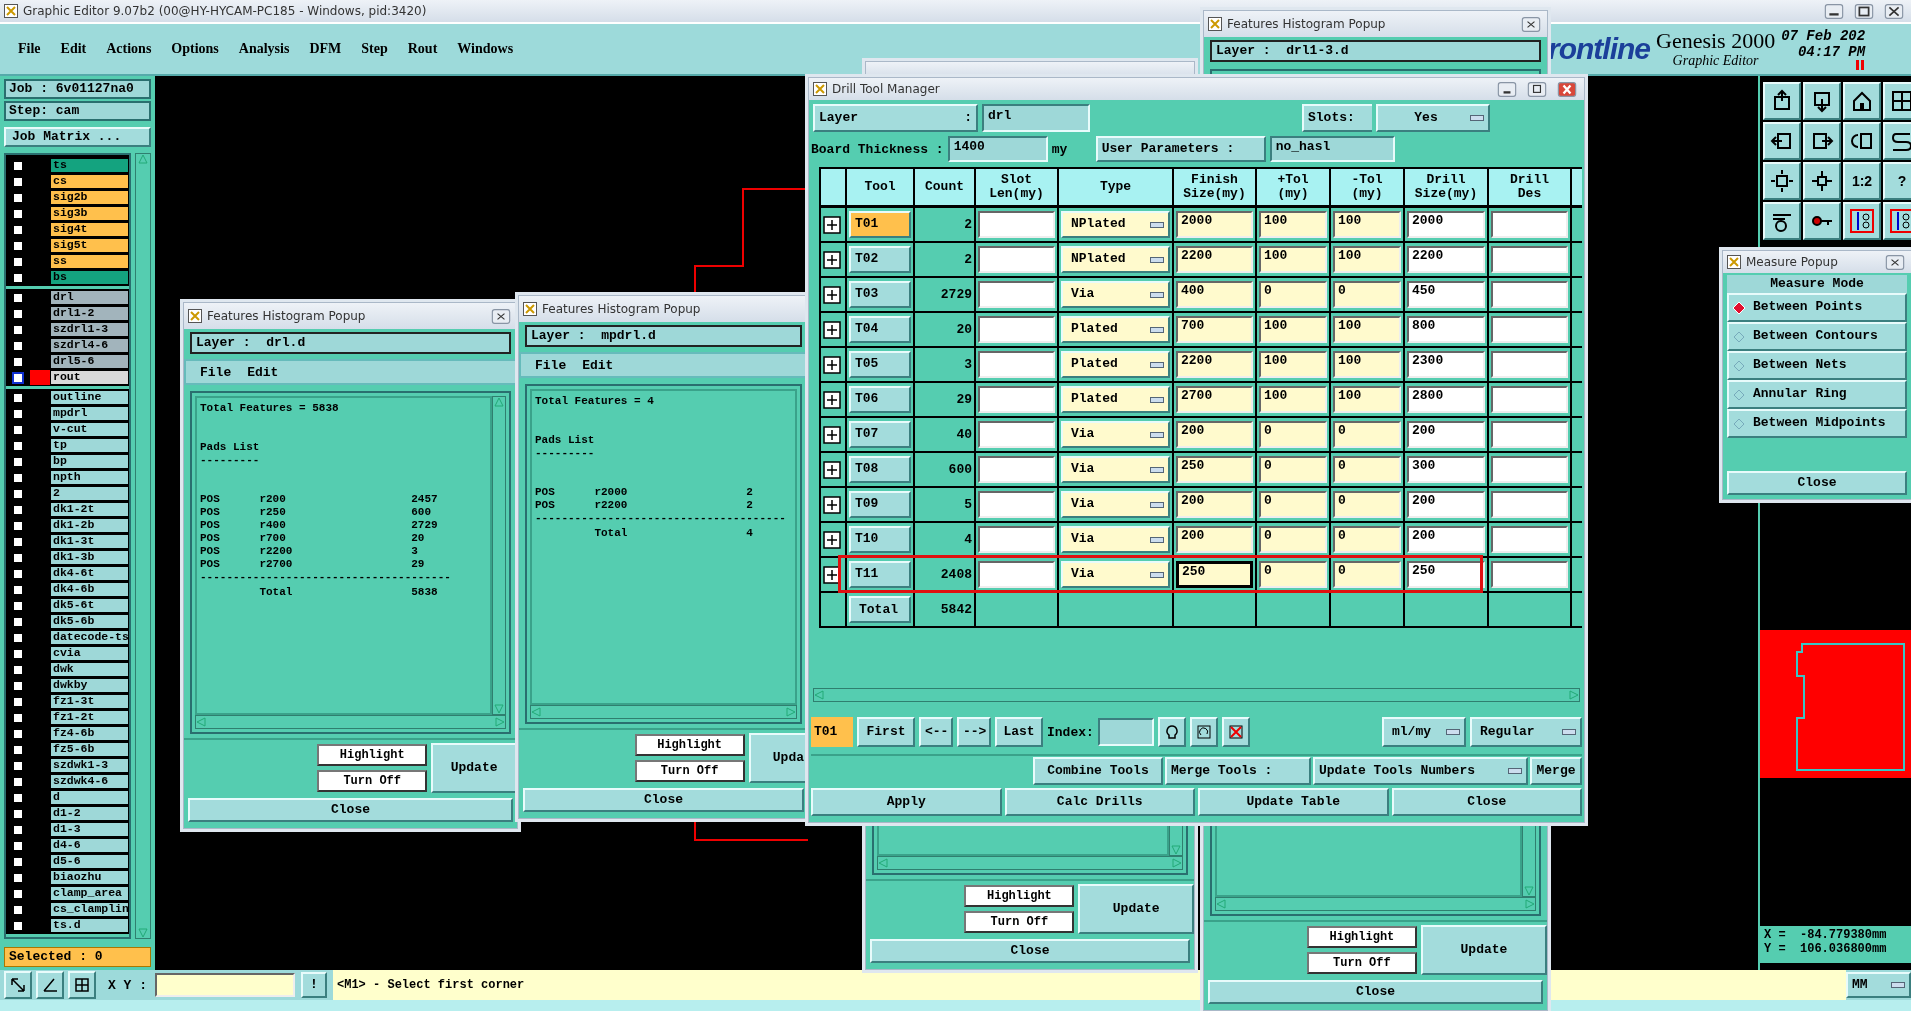  What do you see at coordinates (1171, 732) in the screenshot?
I see `icon-button` at bounding box center [1171, 732].